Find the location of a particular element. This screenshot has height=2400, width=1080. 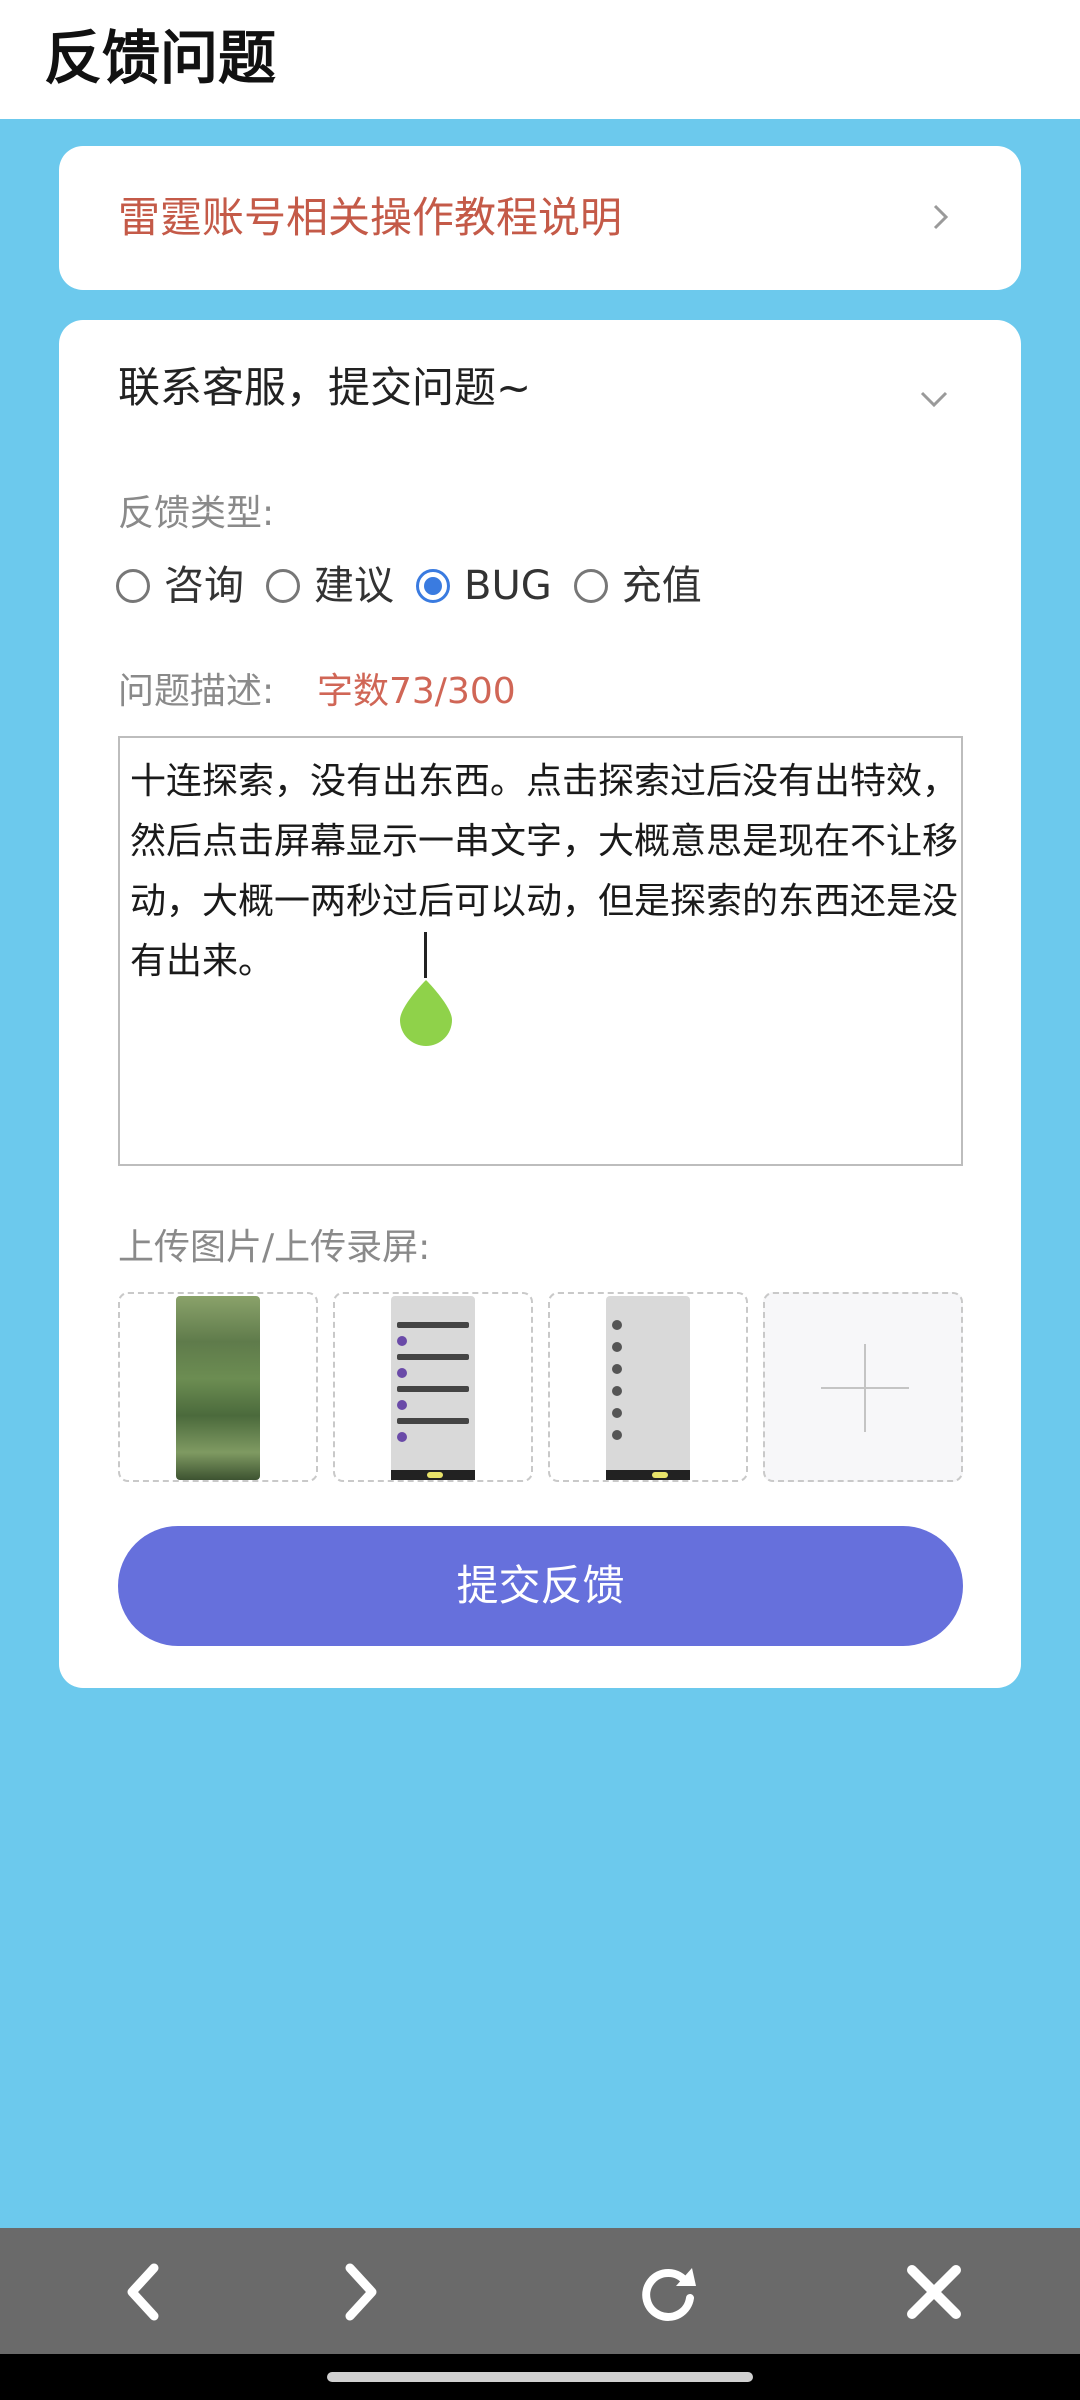

submit-feedback-button: 提交反馈 is located at coordinates (540, 1586).